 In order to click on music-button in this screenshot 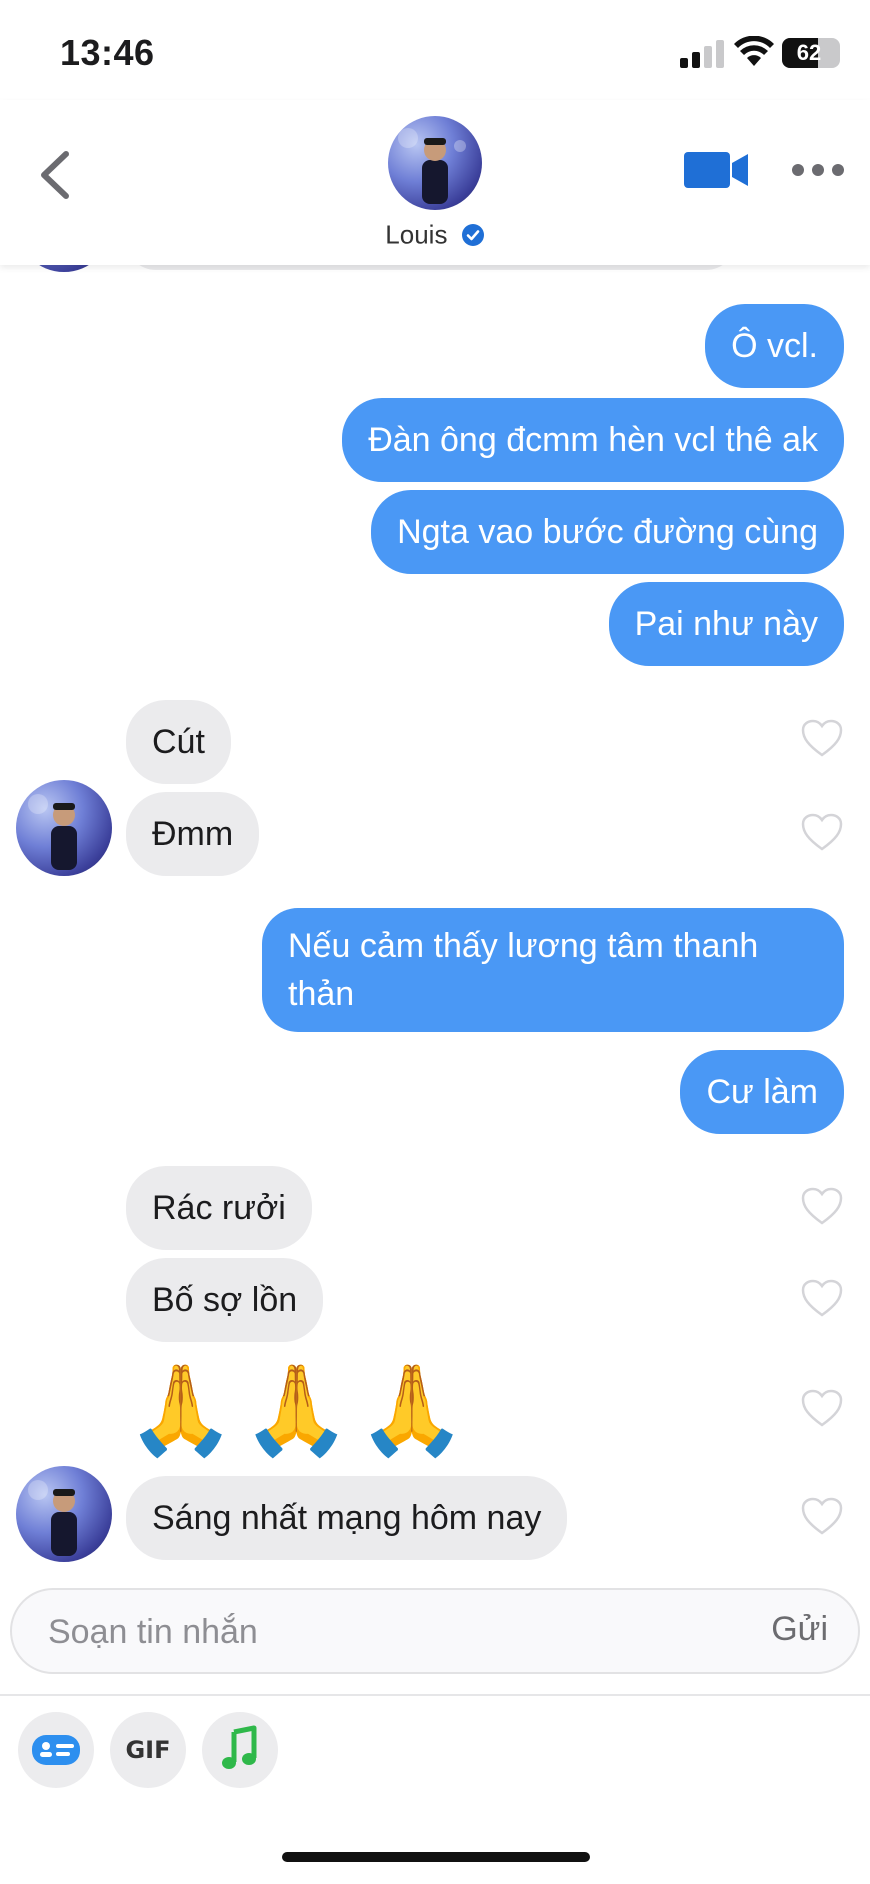, I will do `click(240, 1750)`.